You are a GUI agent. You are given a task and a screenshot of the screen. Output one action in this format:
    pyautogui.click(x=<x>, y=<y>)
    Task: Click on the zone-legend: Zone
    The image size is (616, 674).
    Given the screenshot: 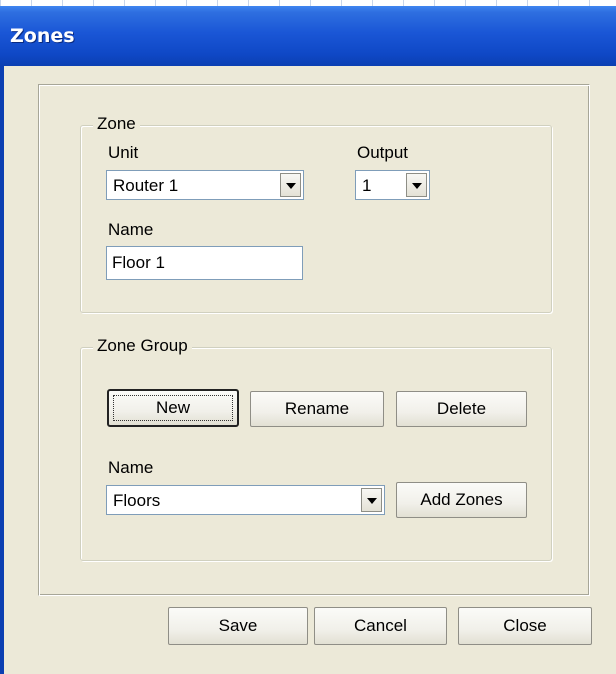 What is the action you would take?
    pyautogui.click(x=116, y=124)
    